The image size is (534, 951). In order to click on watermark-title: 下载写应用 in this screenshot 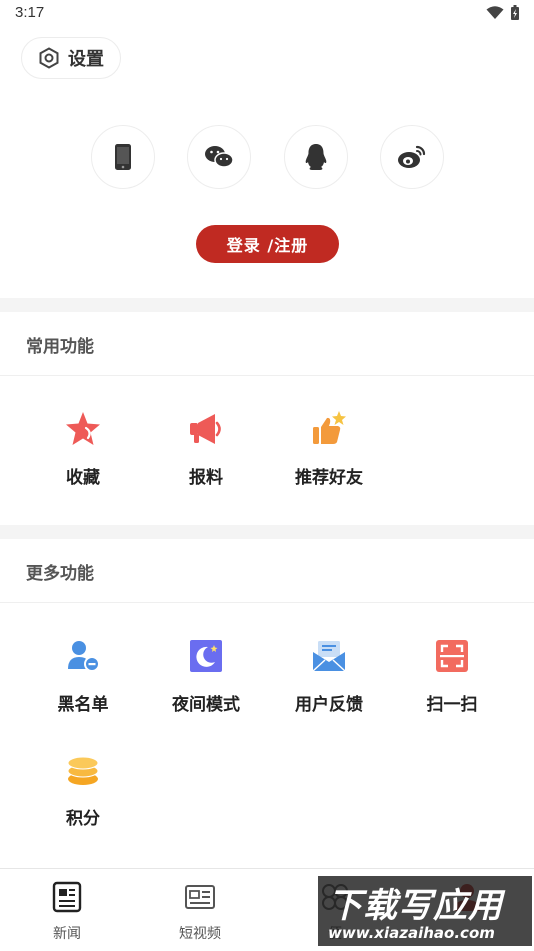, I will do `click(415, 906)`.